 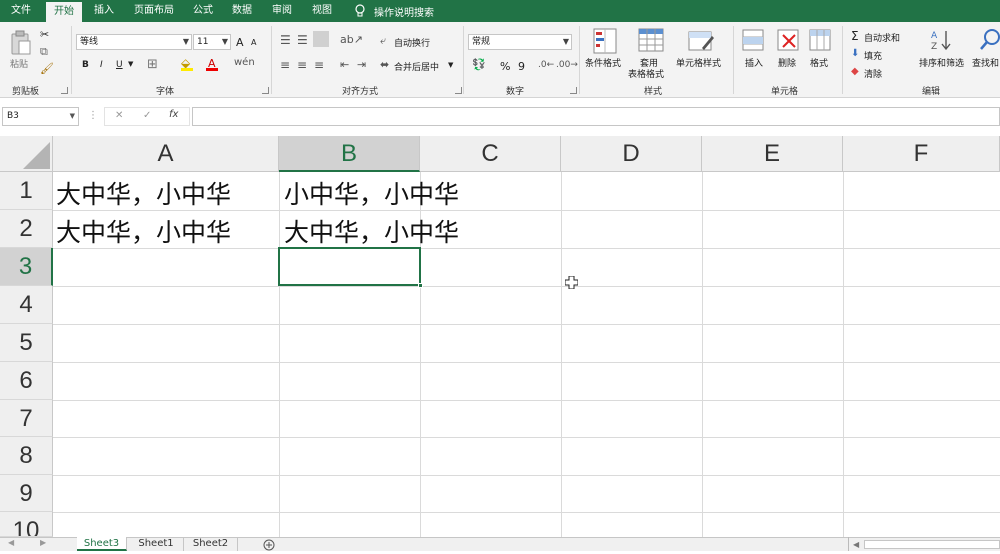 What do you see at coordinates (932, 544) in the screenshot?
I see `horizontal-scrollbar` at bounding box center [932, 544].